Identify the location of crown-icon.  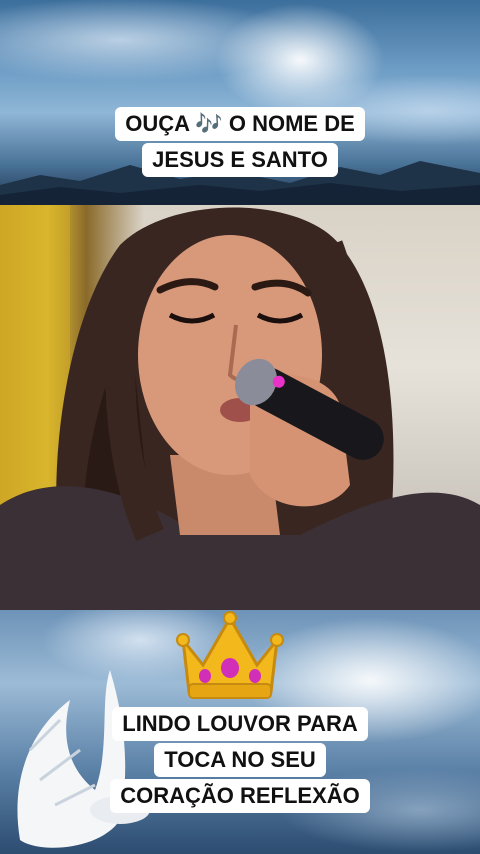
(230, 655).